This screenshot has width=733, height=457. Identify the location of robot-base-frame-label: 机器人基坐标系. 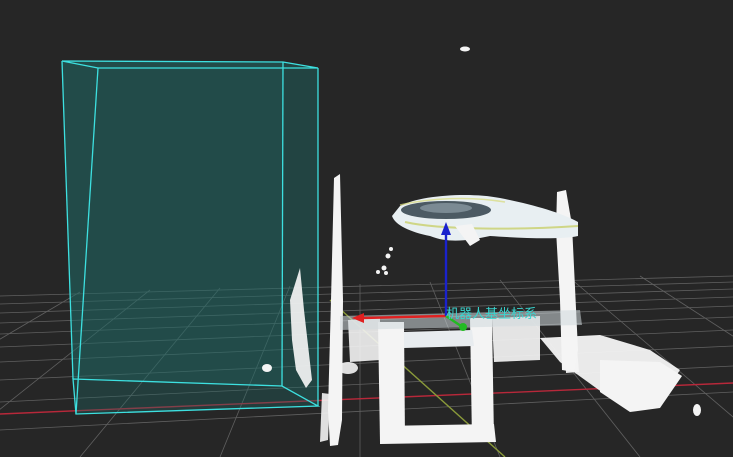
(492, 314).